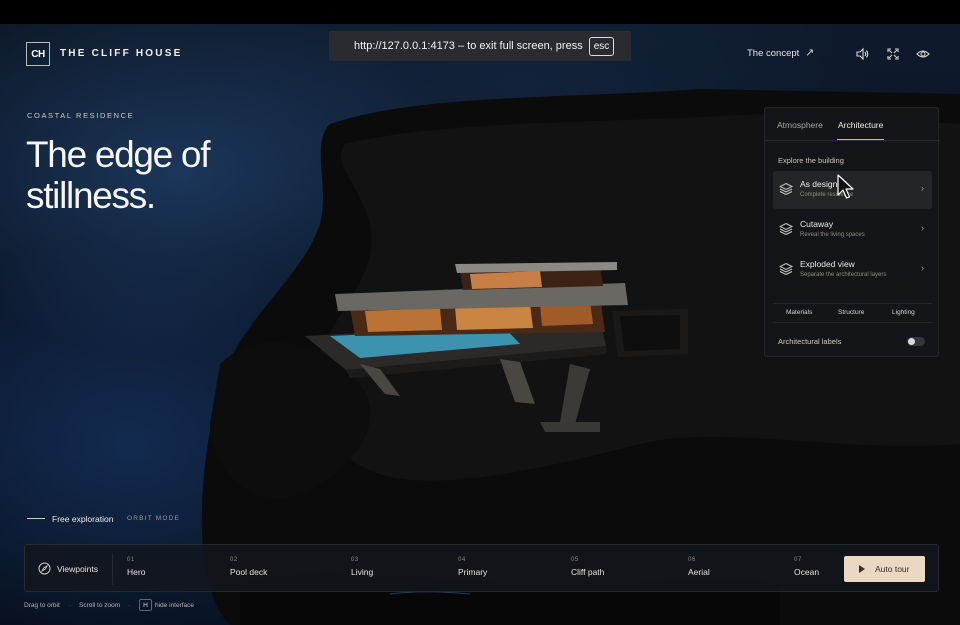 This screenshot has height=625, width=960. Describe the element at coordinates (692, 560) in the screenshot. I see `viewpoint-number: 06` at that location.